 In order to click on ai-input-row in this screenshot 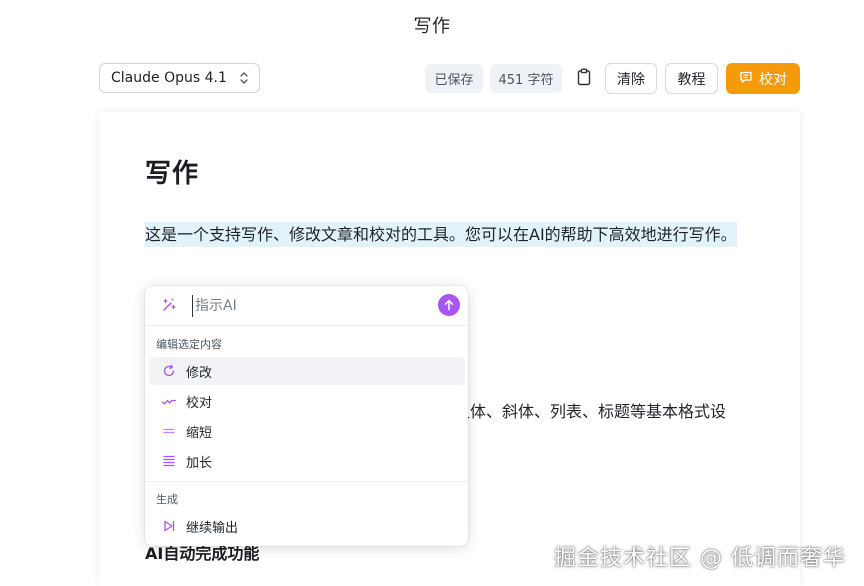, I will do `click(306, 306)`.